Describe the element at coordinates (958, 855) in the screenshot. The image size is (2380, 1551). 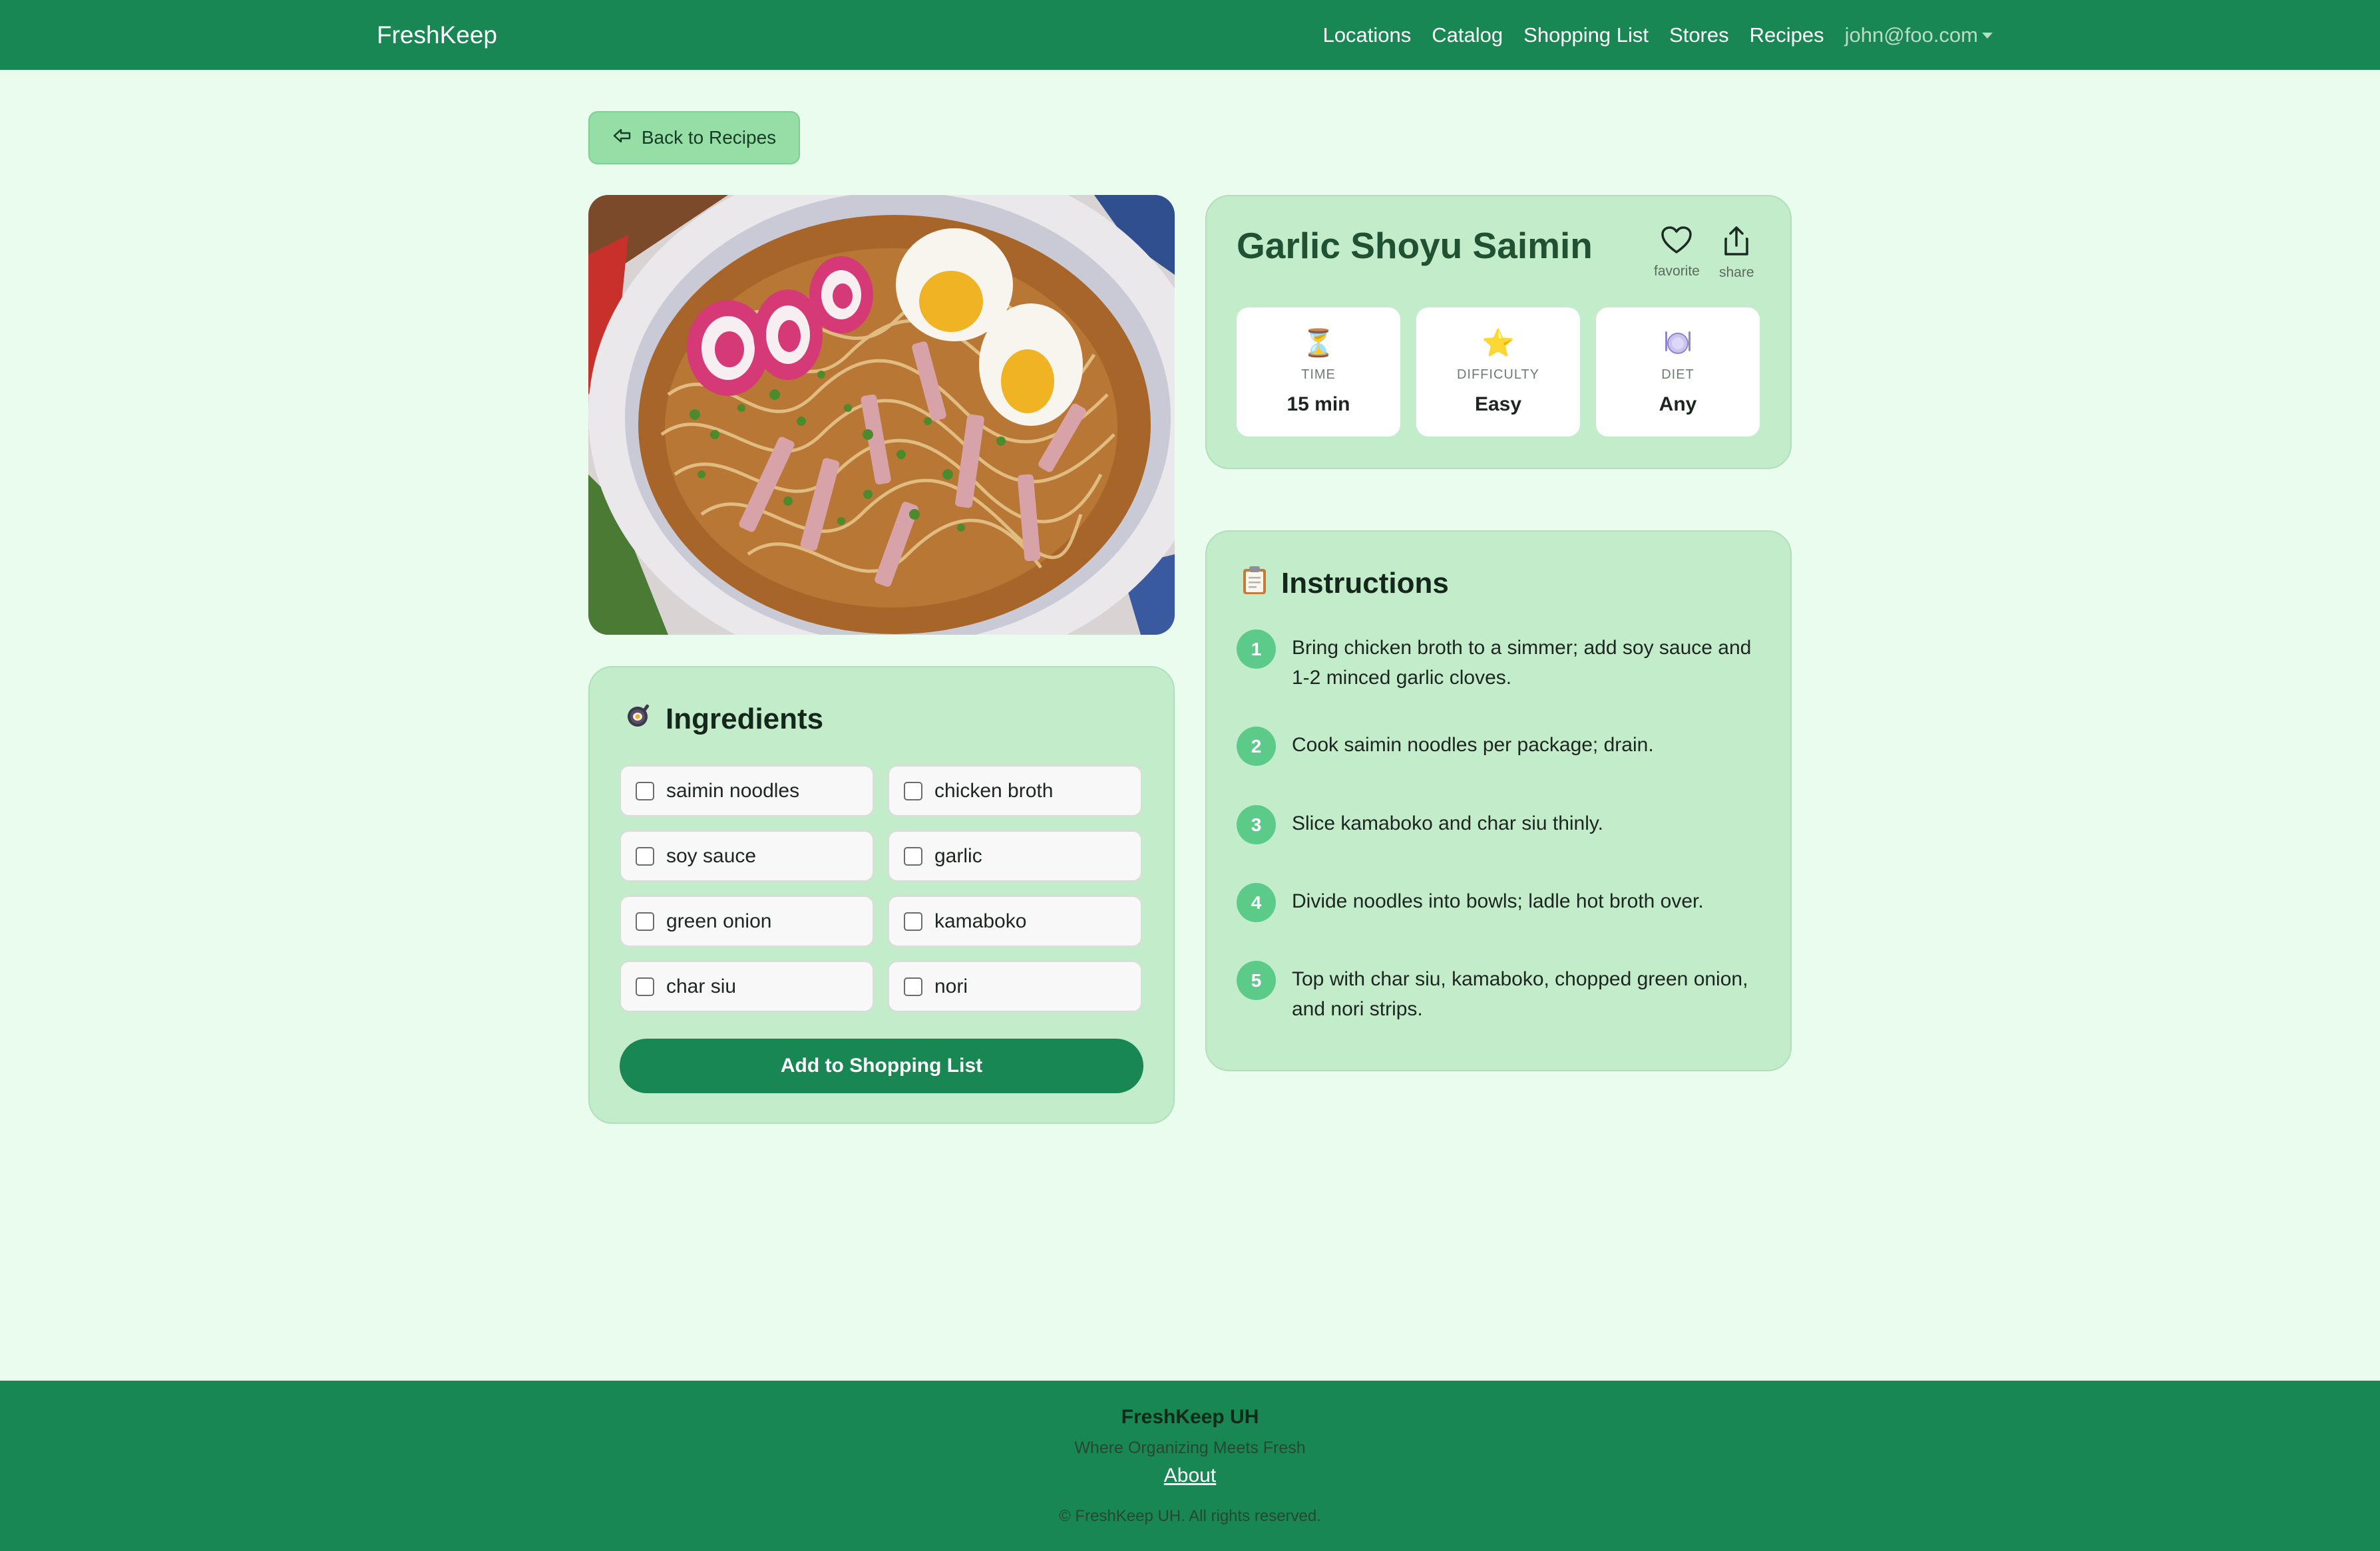
I see `ingredient-label: garlic` at that location.